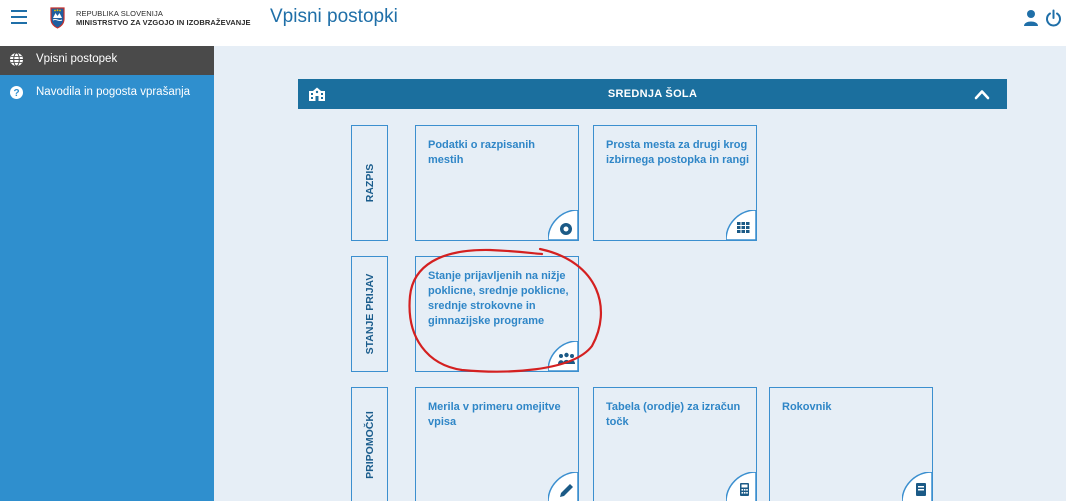 The image size is (1066, 501). I want to click on calculator-icon, so click(741, 486).